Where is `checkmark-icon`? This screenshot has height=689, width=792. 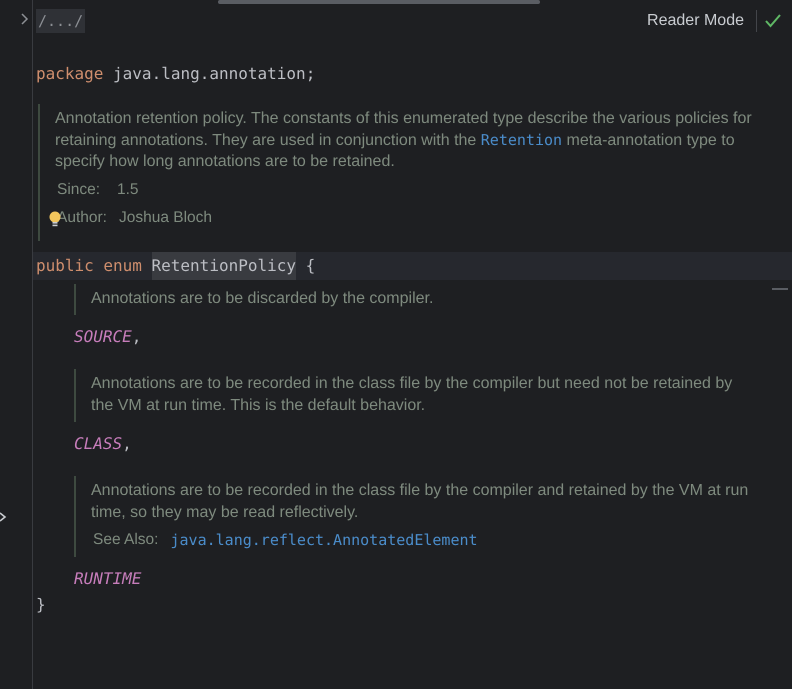 checkmark-icon is located at coordinates (773, 21).